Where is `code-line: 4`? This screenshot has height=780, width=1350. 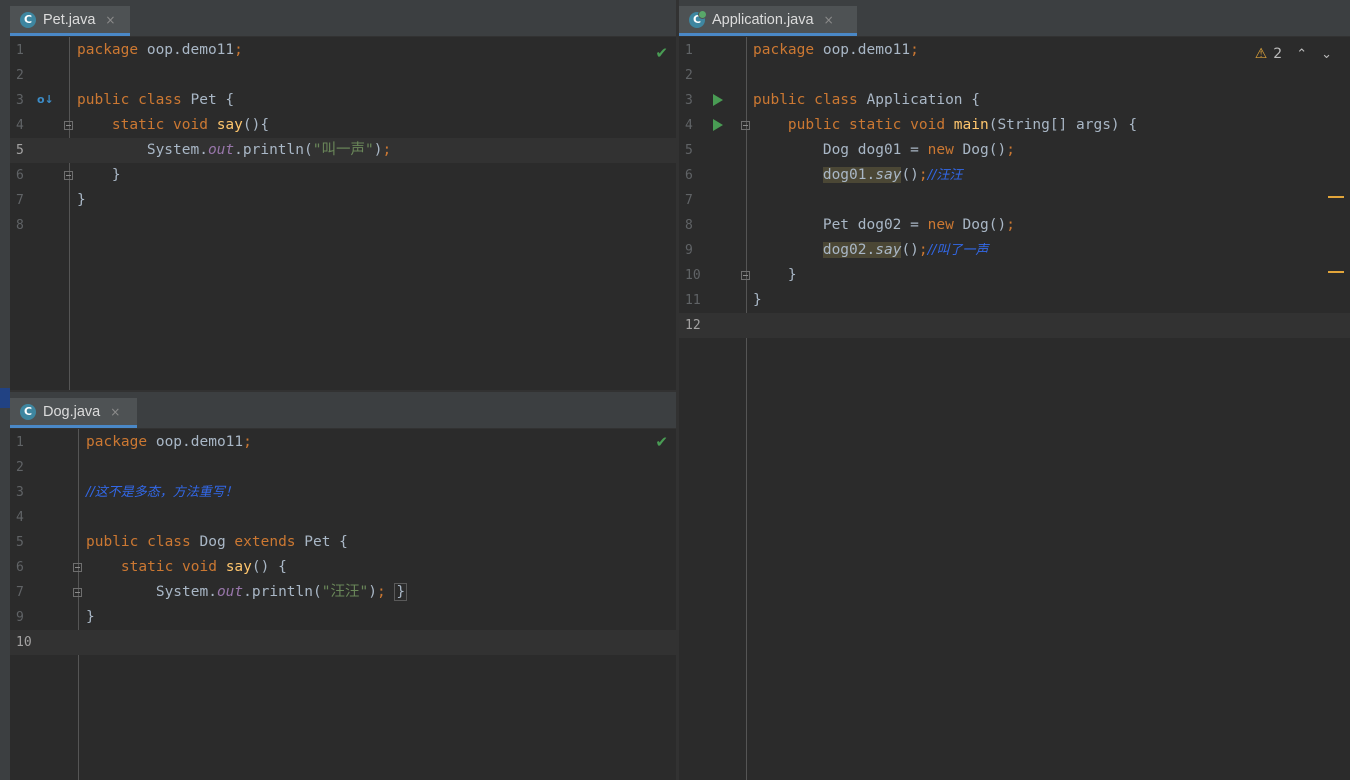 code-line: 4 is located at coordinates (343, 517).